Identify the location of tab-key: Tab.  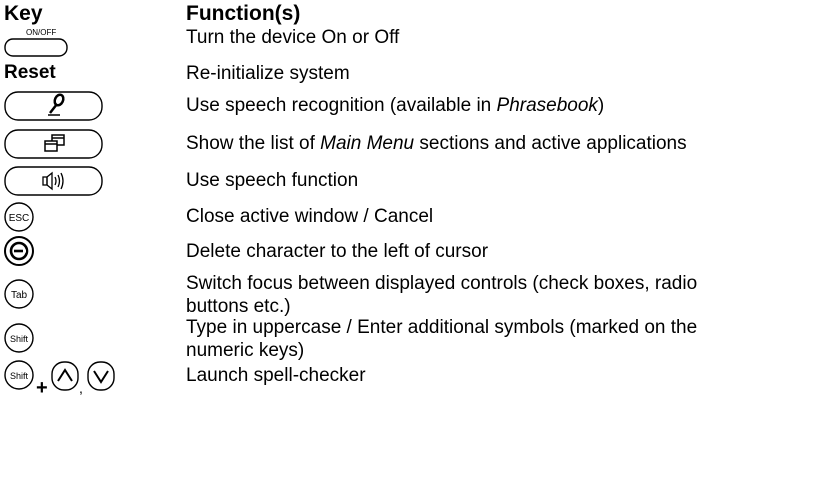
(22, 295).